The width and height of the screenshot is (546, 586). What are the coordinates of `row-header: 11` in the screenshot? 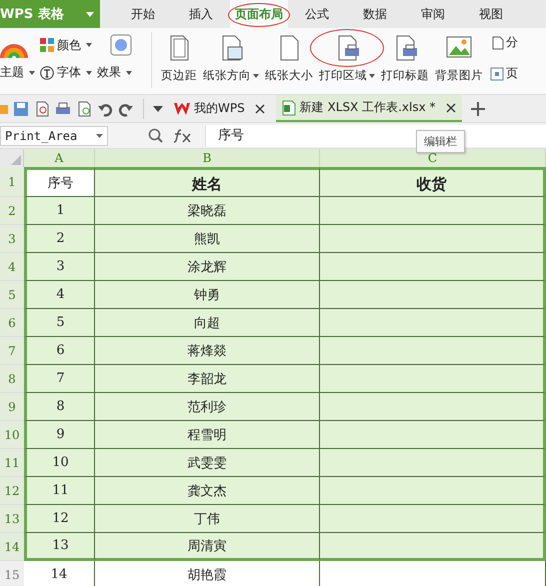 It's located at (12, 463).